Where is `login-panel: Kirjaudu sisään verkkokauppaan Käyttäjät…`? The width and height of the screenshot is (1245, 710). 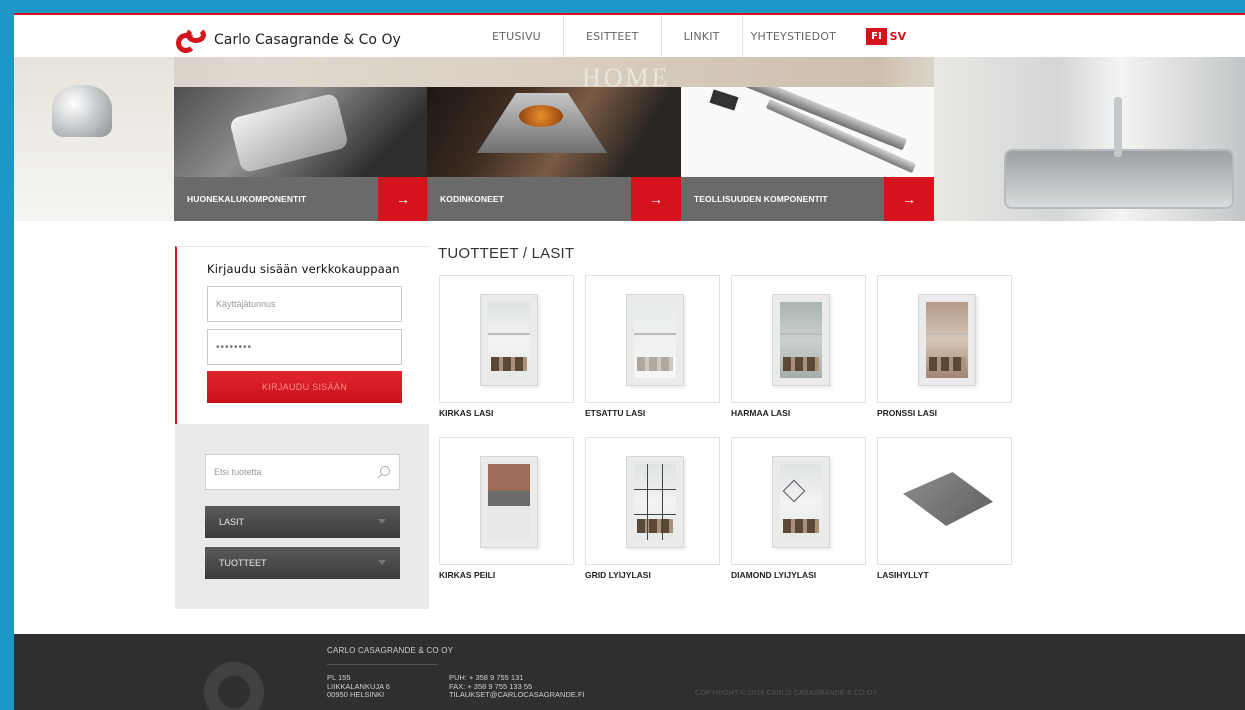
login-panel: Kirjaudu sisään verkkokauppaan Käyttäjät… is located at coordinates (302, 335).